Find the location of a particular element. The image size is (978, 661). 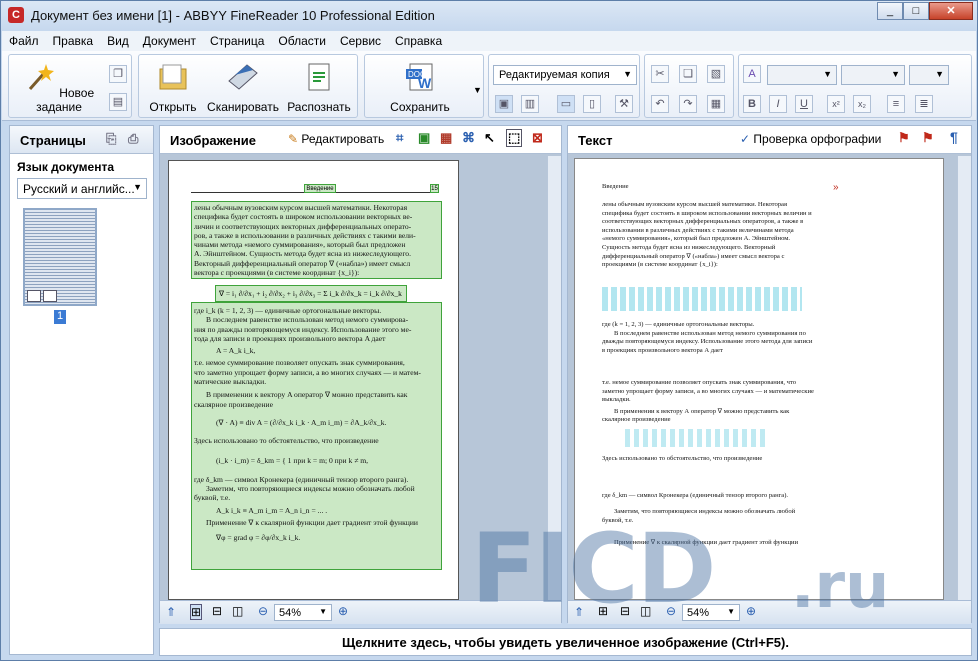

wrench-icon: ⚒ is located at coordinates (624, 104).